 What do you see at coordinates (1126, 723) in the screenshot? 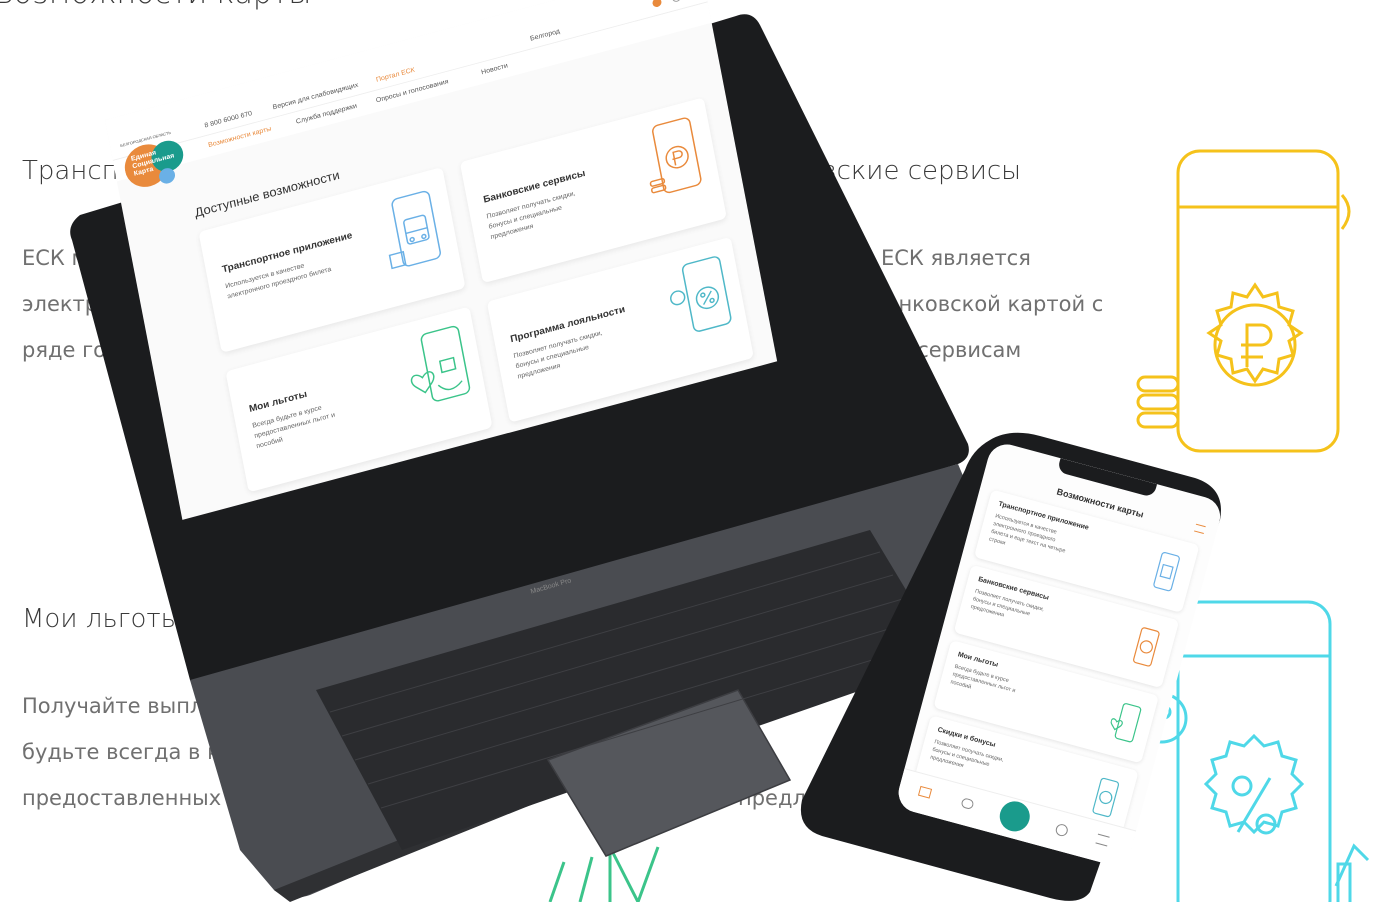
I see `heart-hand-phone-icon` at bounding box center [1126, 723].